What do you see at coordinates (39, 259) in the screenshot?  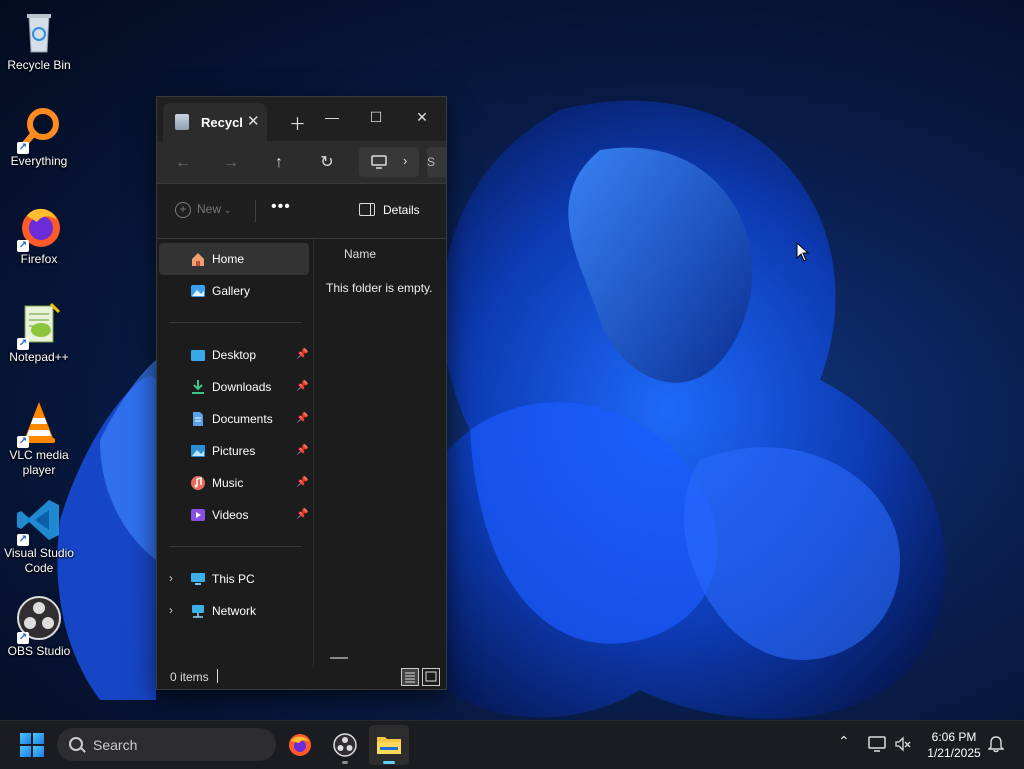 I see `desktop-icon-label: Firefox` at bounding box center [39, 259].